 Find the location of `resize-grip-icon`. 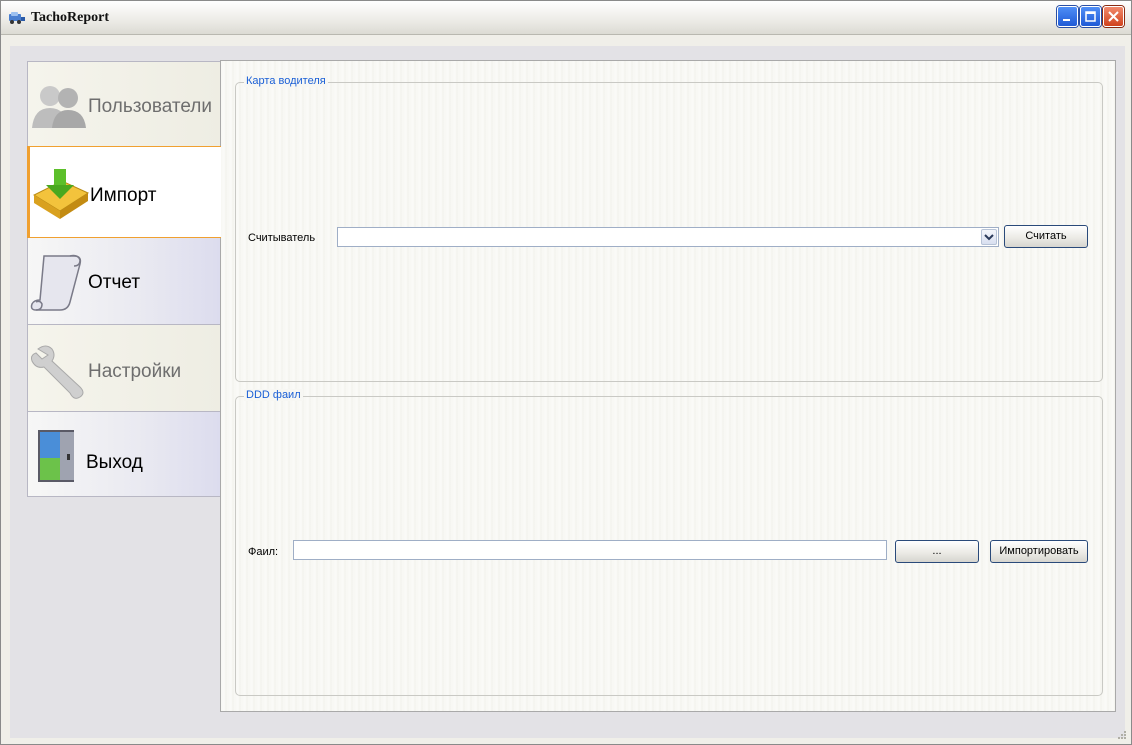

resize-grip-icon is located at coordinates (1122, 735).